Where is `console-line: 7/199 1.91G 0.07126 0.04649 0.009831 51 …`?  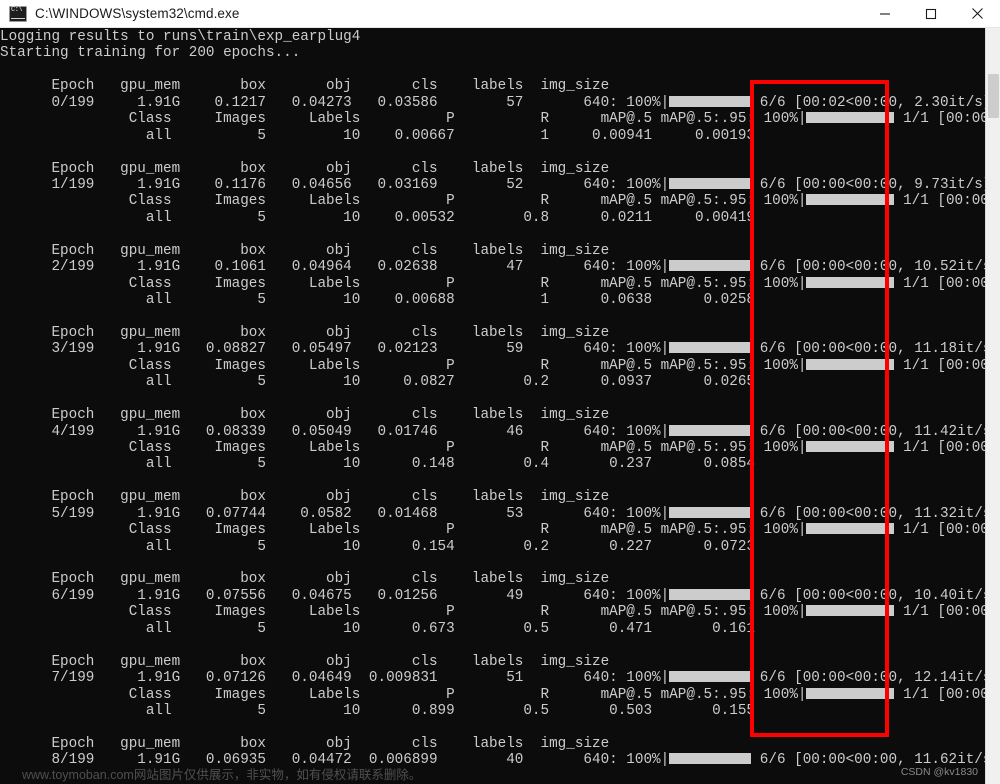
console-line: 7/199 1.91G 0.07126 0.04649 0.009831 51 … is located at coordinates (500, 678).